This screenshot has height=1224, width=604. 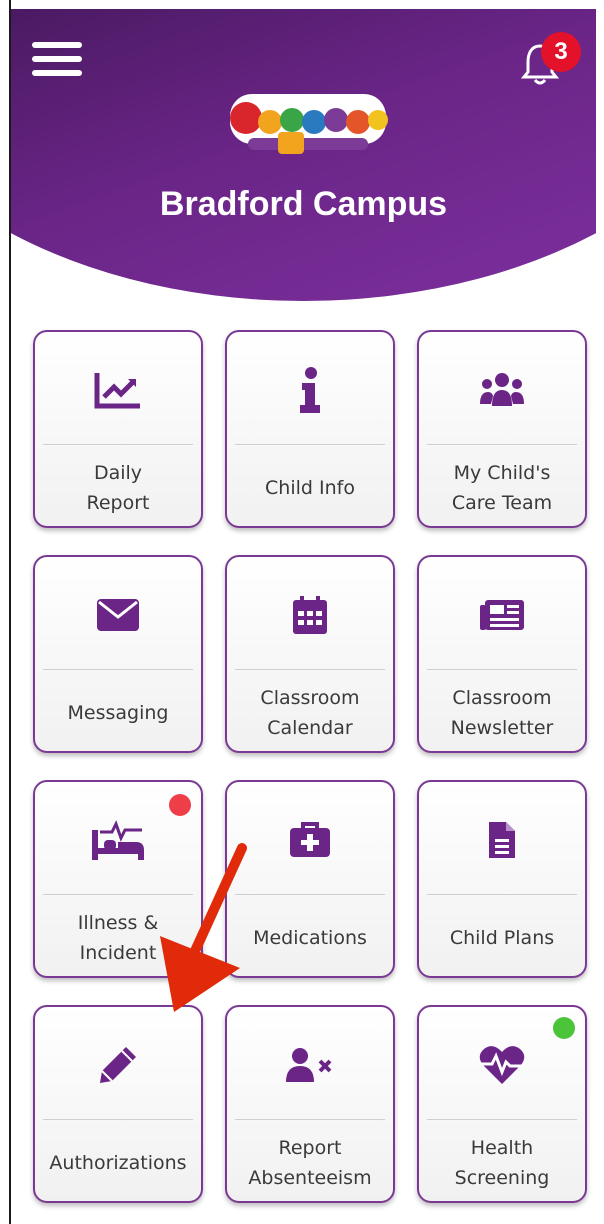 I want to click on red-annotation-arrow, so click(x=203, y=927).